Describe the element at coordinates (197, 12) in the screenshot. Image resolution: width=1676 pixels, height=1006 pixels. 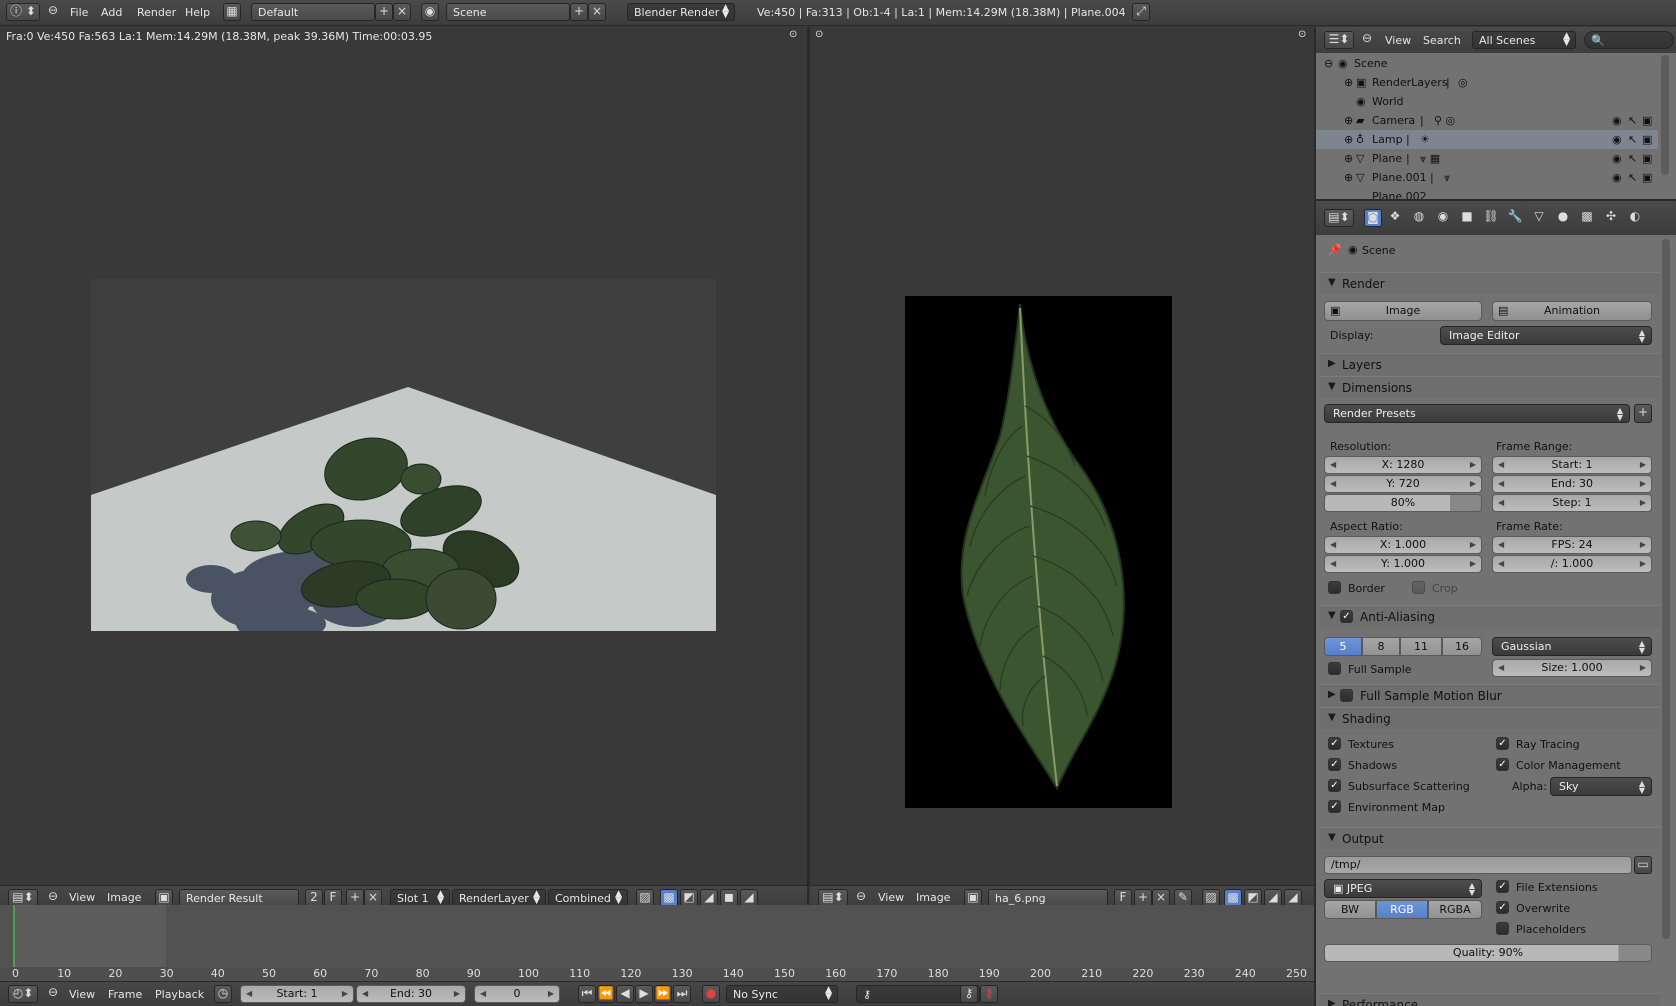
I see `menu-help: Help` at that location.